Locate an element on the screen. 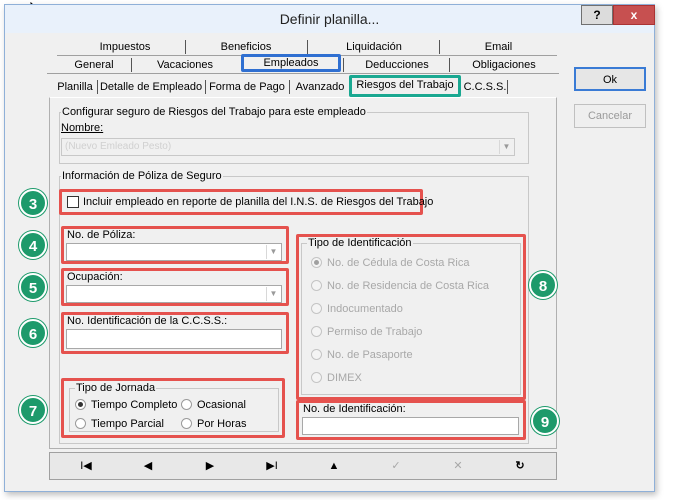 The width and height of the screenshot is (673, 500). callout-badge-8: 8 is located at coordinates (543, 285).